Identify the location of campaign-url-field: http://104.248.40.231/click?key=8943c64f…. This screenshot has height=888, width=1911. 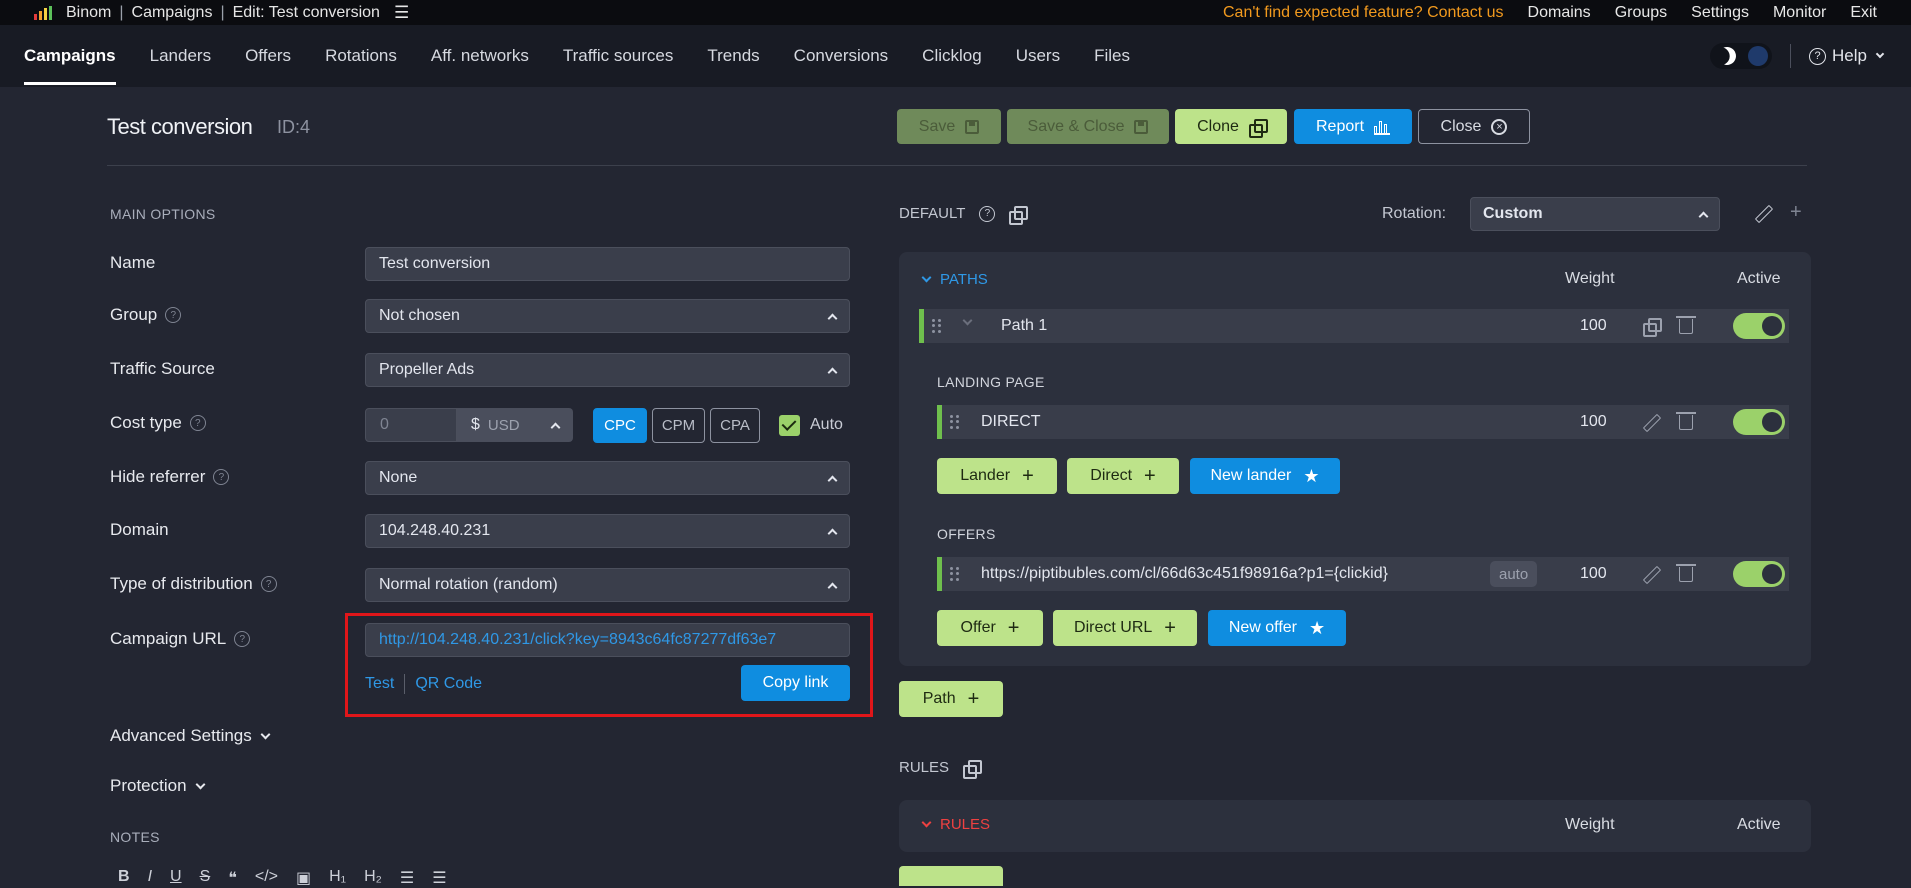
(607, 640).